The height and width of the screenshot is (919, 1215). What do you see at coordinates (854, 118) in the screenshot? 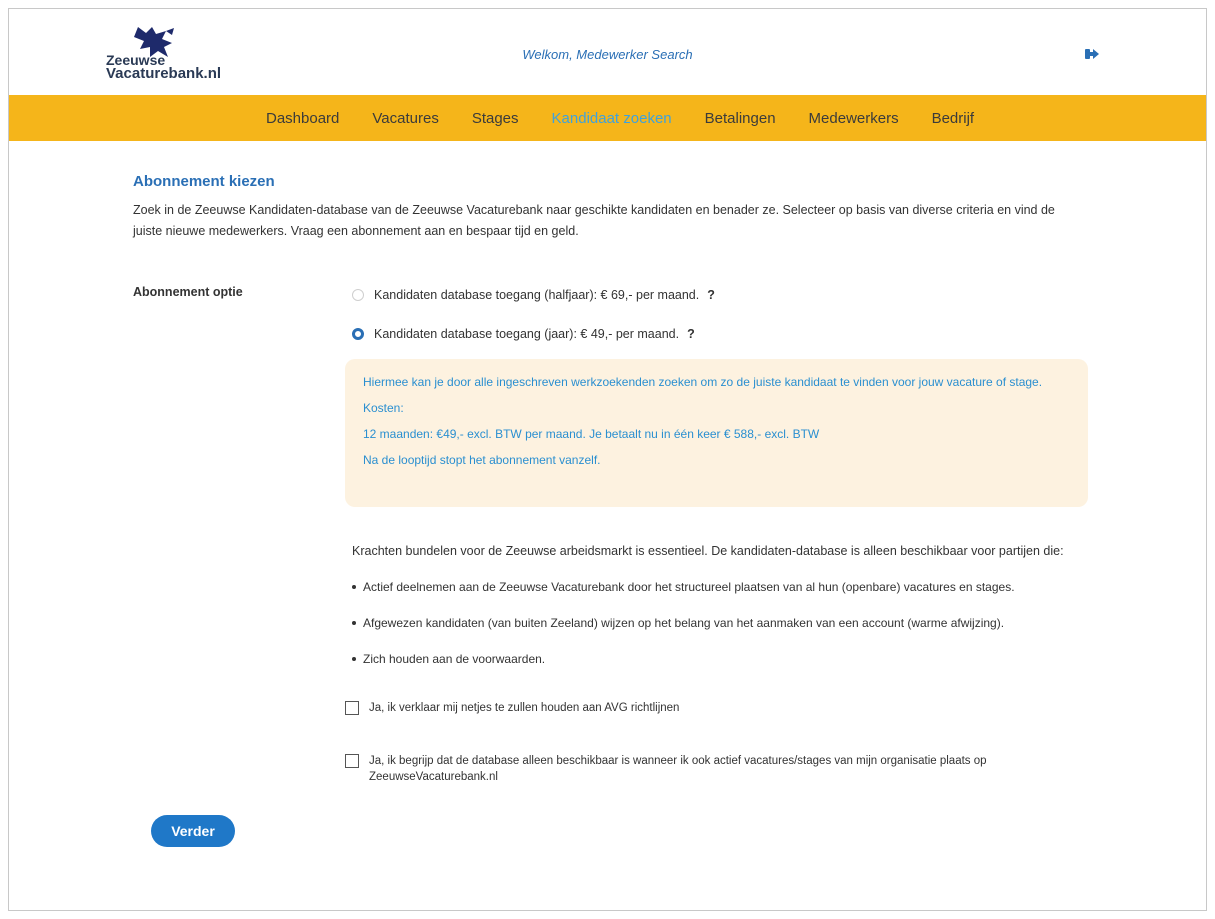
I see `nav-item-medewerkers: Medewerkers` at bounding box center [854, 118].